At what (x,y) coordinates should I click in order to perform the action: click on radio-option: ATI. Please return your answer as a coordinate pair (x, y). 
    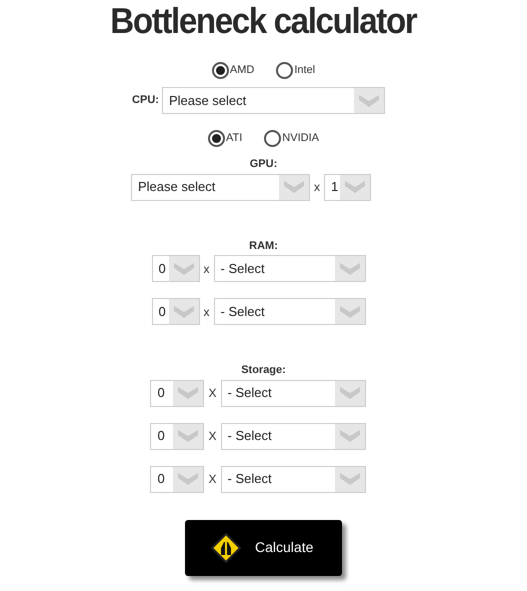
    Looking at the image, I should click on (225, 138).